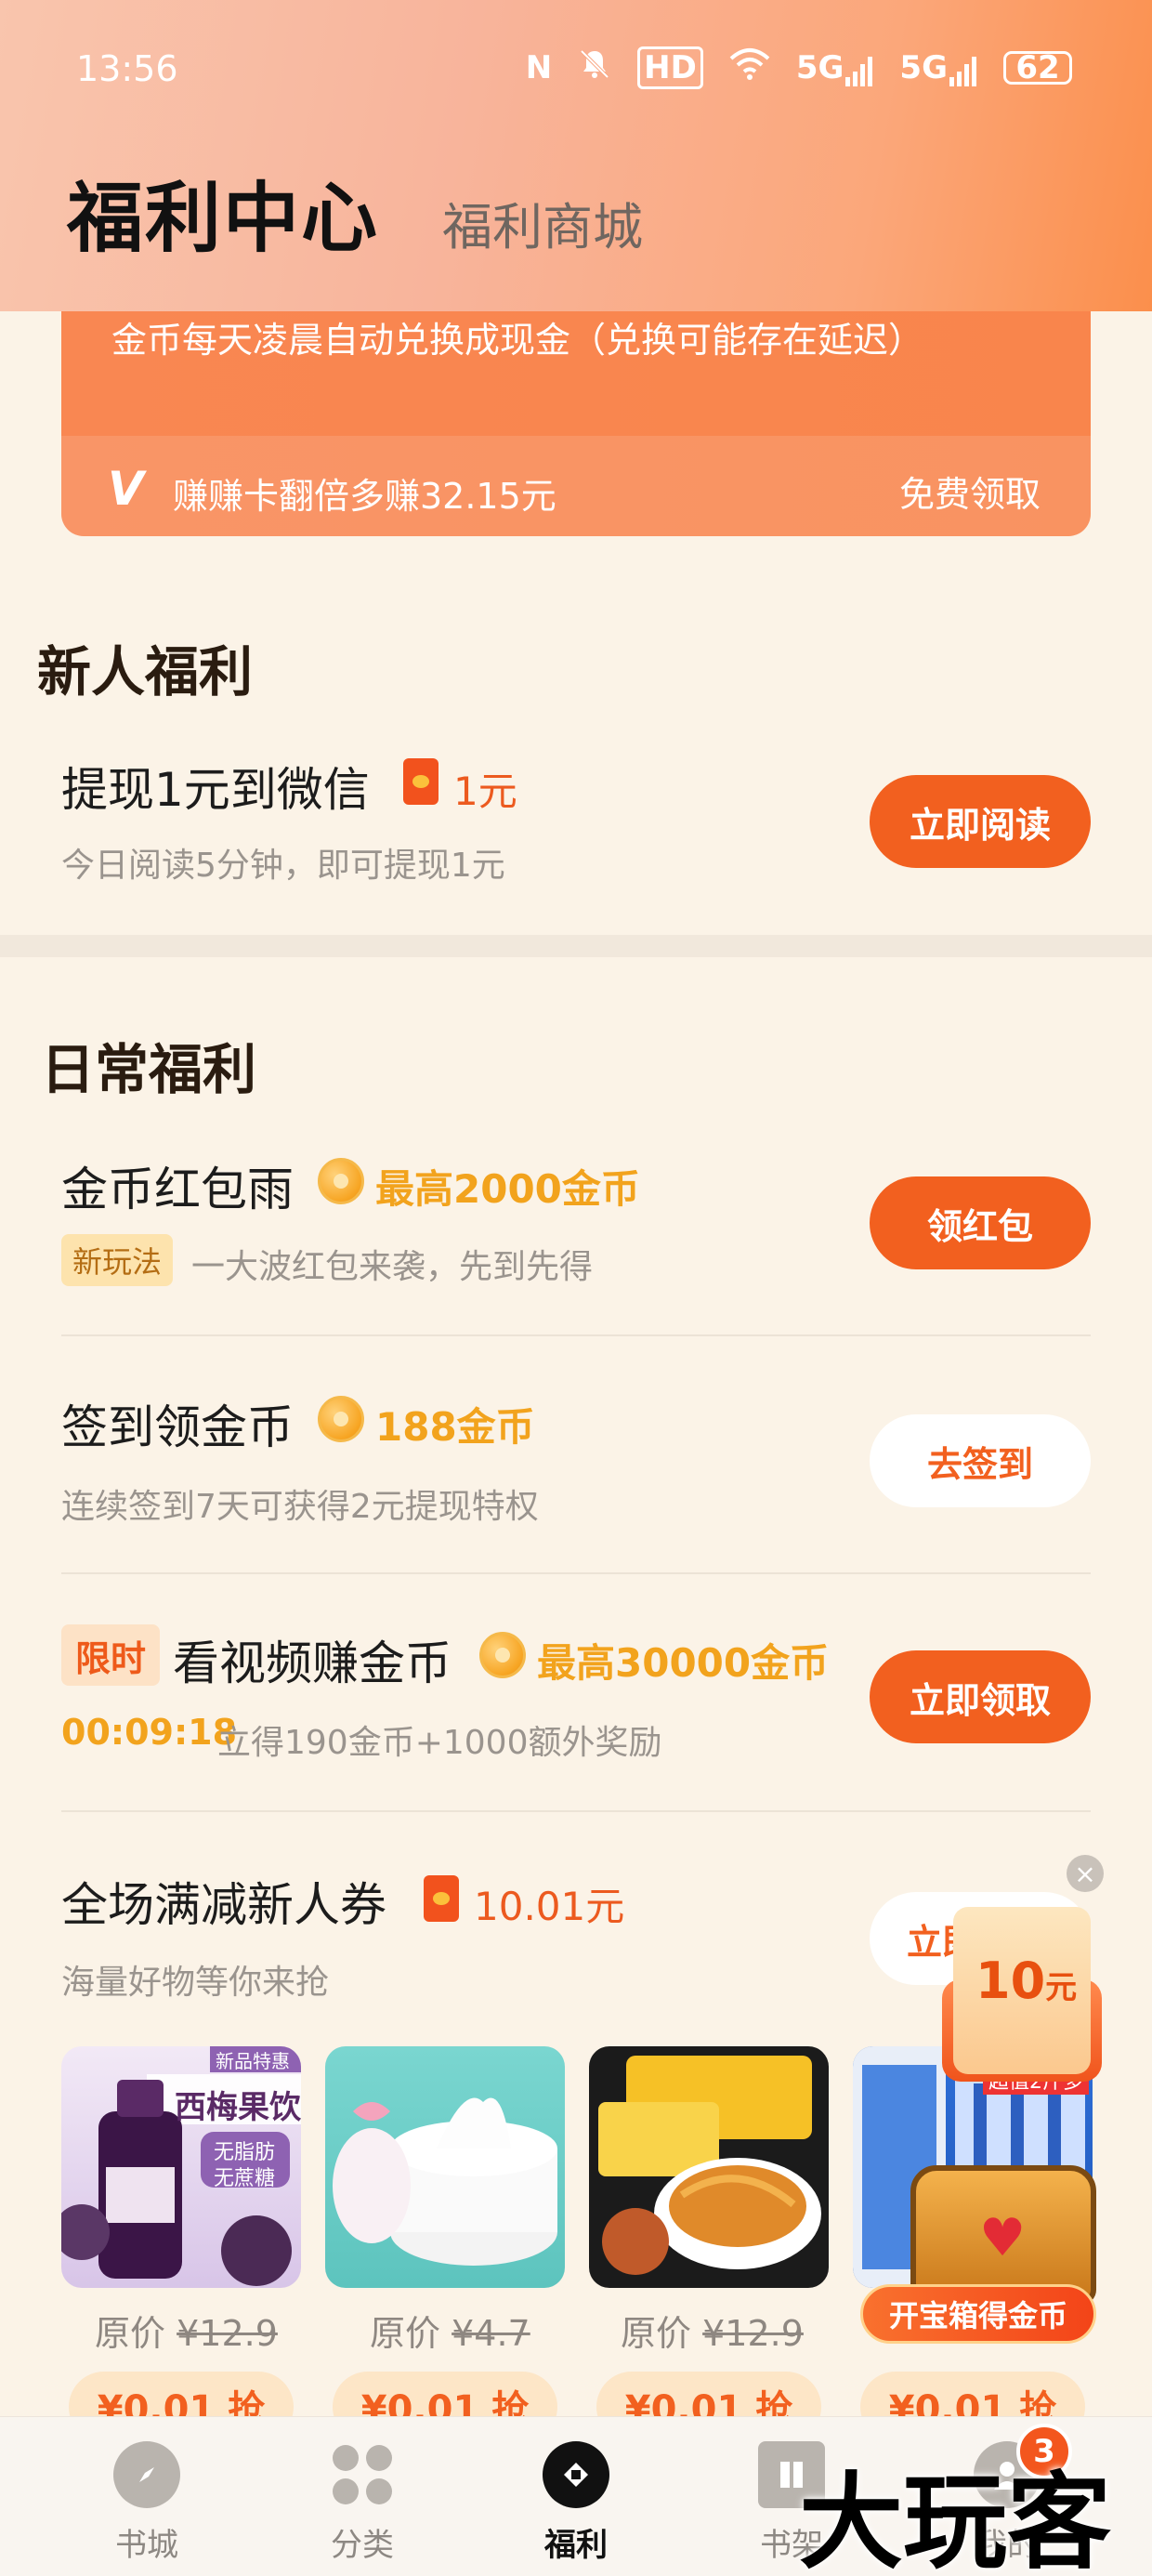  What do you see at coordinates (177, 1427) in the screenshot?
I see `task-title-checkin: 签到领金币` at bounding box center [177, 1427].